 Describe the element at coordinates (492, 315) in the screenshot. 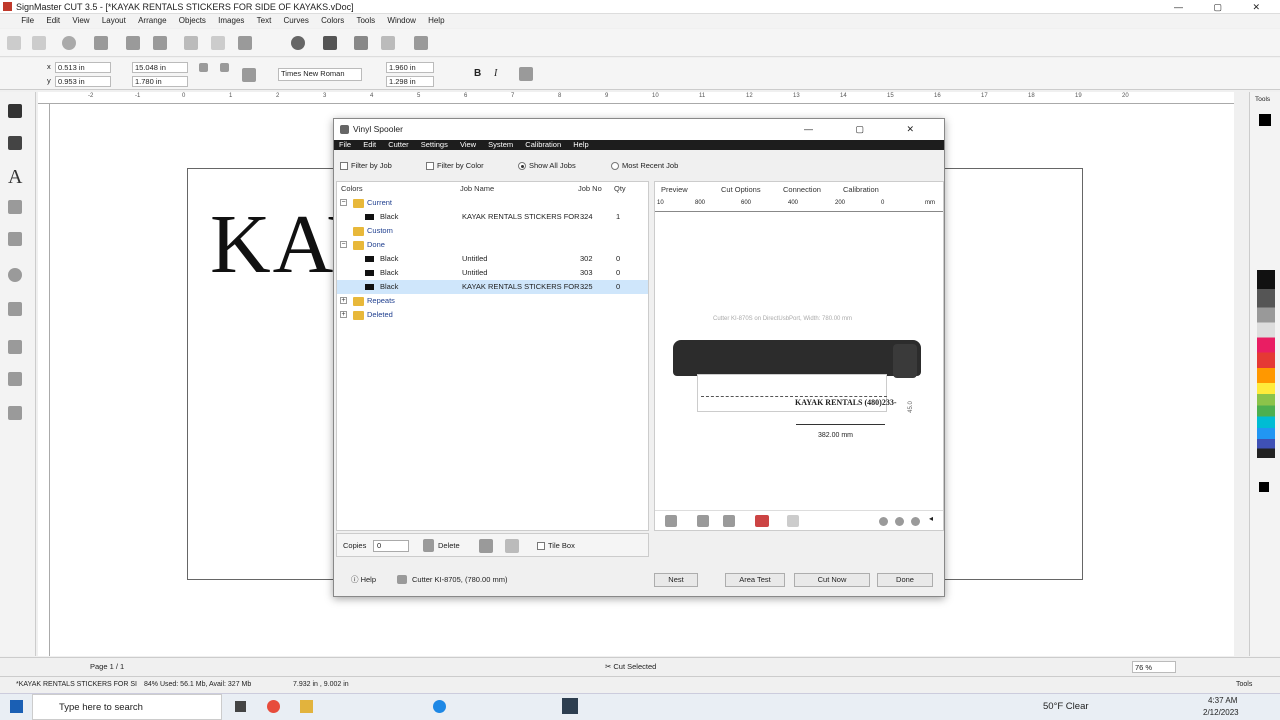

I see `job-group-row: + Deleted` at that location.